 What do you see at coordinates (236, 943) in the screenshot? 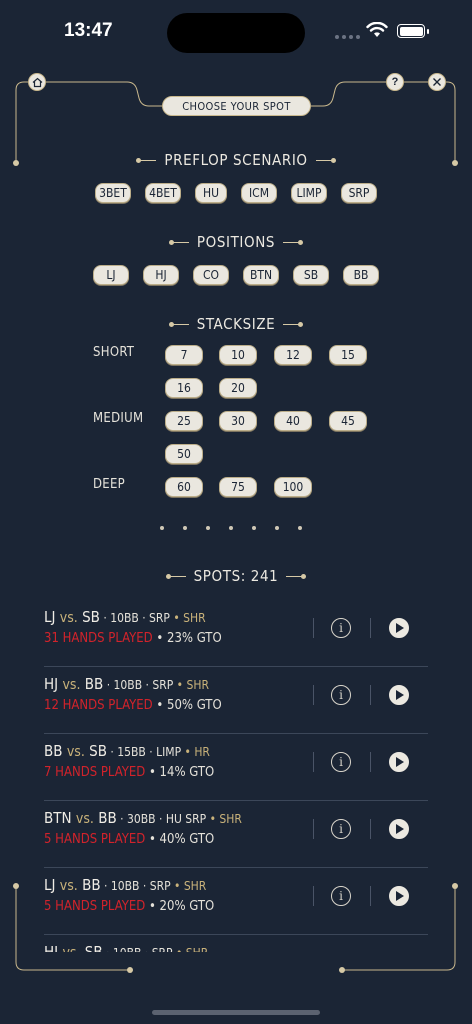
I see `spot-row: HJ vs. SB · 10BB · SRP • SHRi` at bounding box center [236, 943].